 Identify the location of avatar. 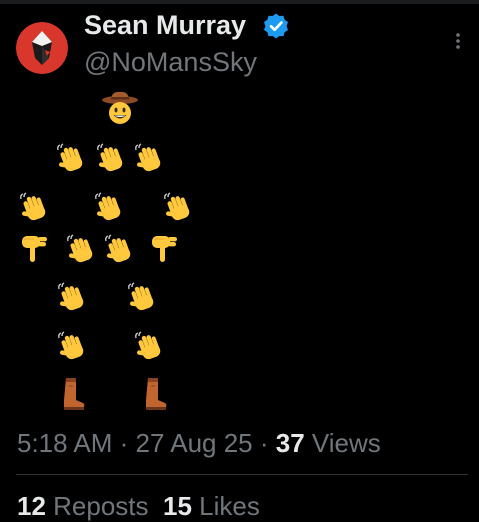
(42, 48).